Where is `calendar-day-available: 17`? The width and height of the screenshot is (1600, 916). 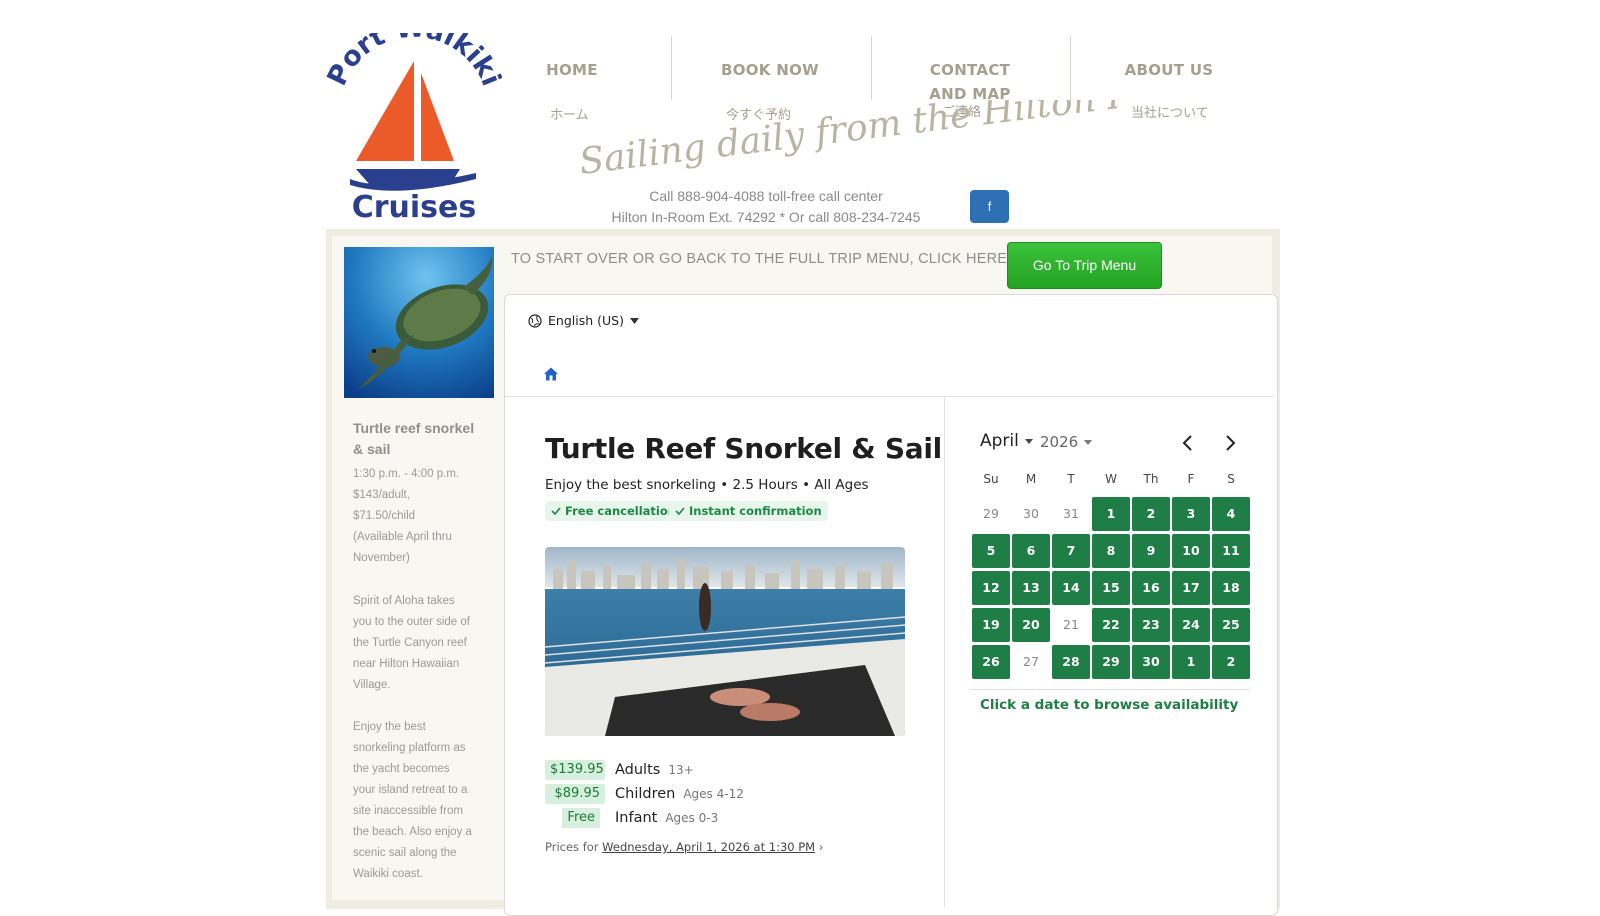 calendar-day-available: 17 is located at coordinates (1191, 588).